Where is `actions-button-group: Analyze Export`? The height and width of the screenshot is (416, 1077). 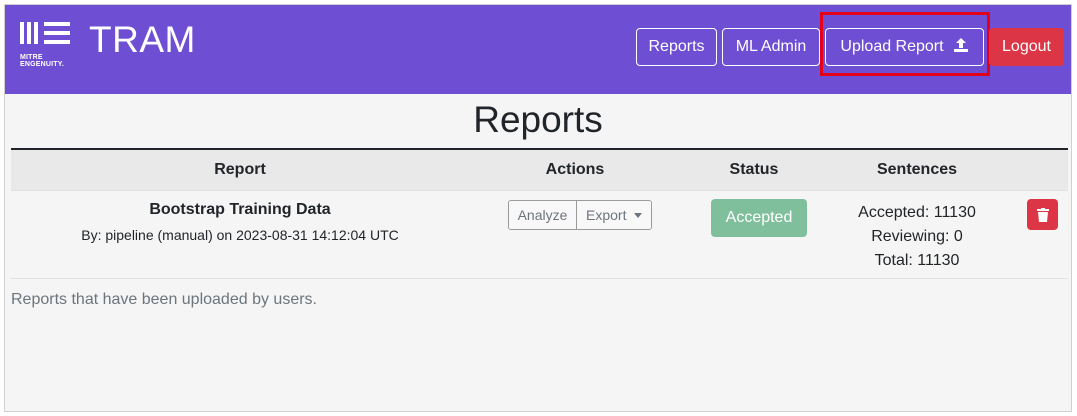
actions-button-group: Analyze Export is located at coordinates (580, 215).